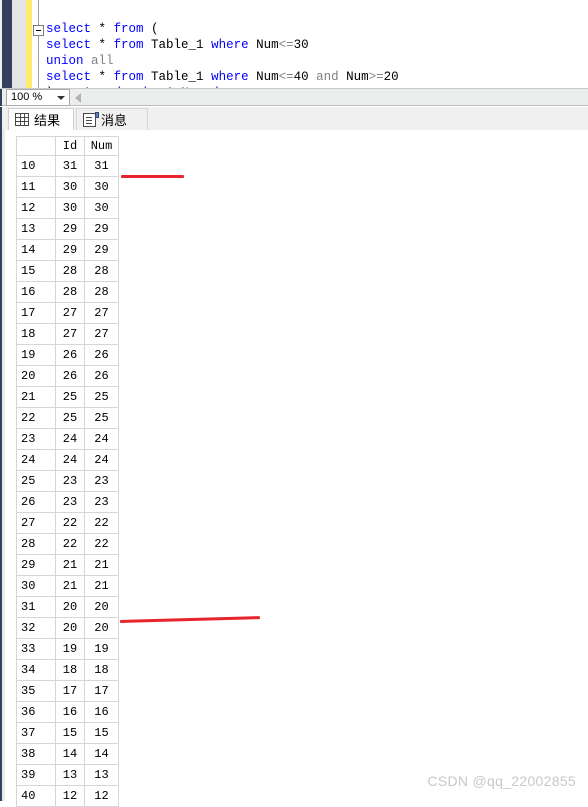 The image size is (588, 807). I want to click on cell-rownum: 38, so click(36, 754).